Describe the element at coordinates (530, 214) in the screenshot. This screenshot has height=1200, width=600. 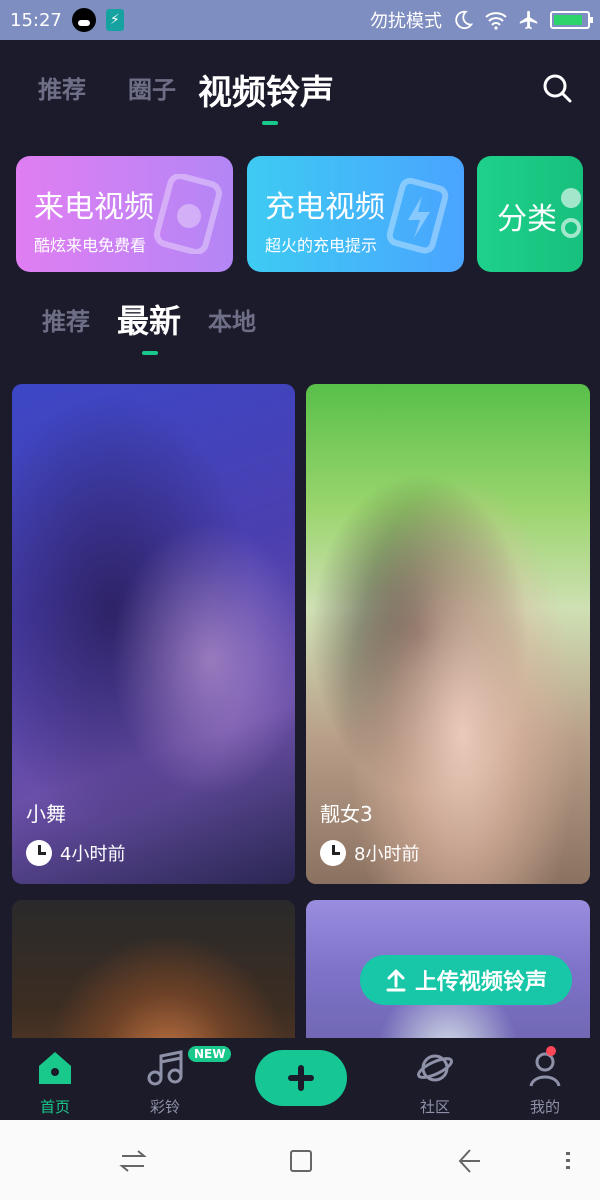
I see `category-card: 分类` at that location.